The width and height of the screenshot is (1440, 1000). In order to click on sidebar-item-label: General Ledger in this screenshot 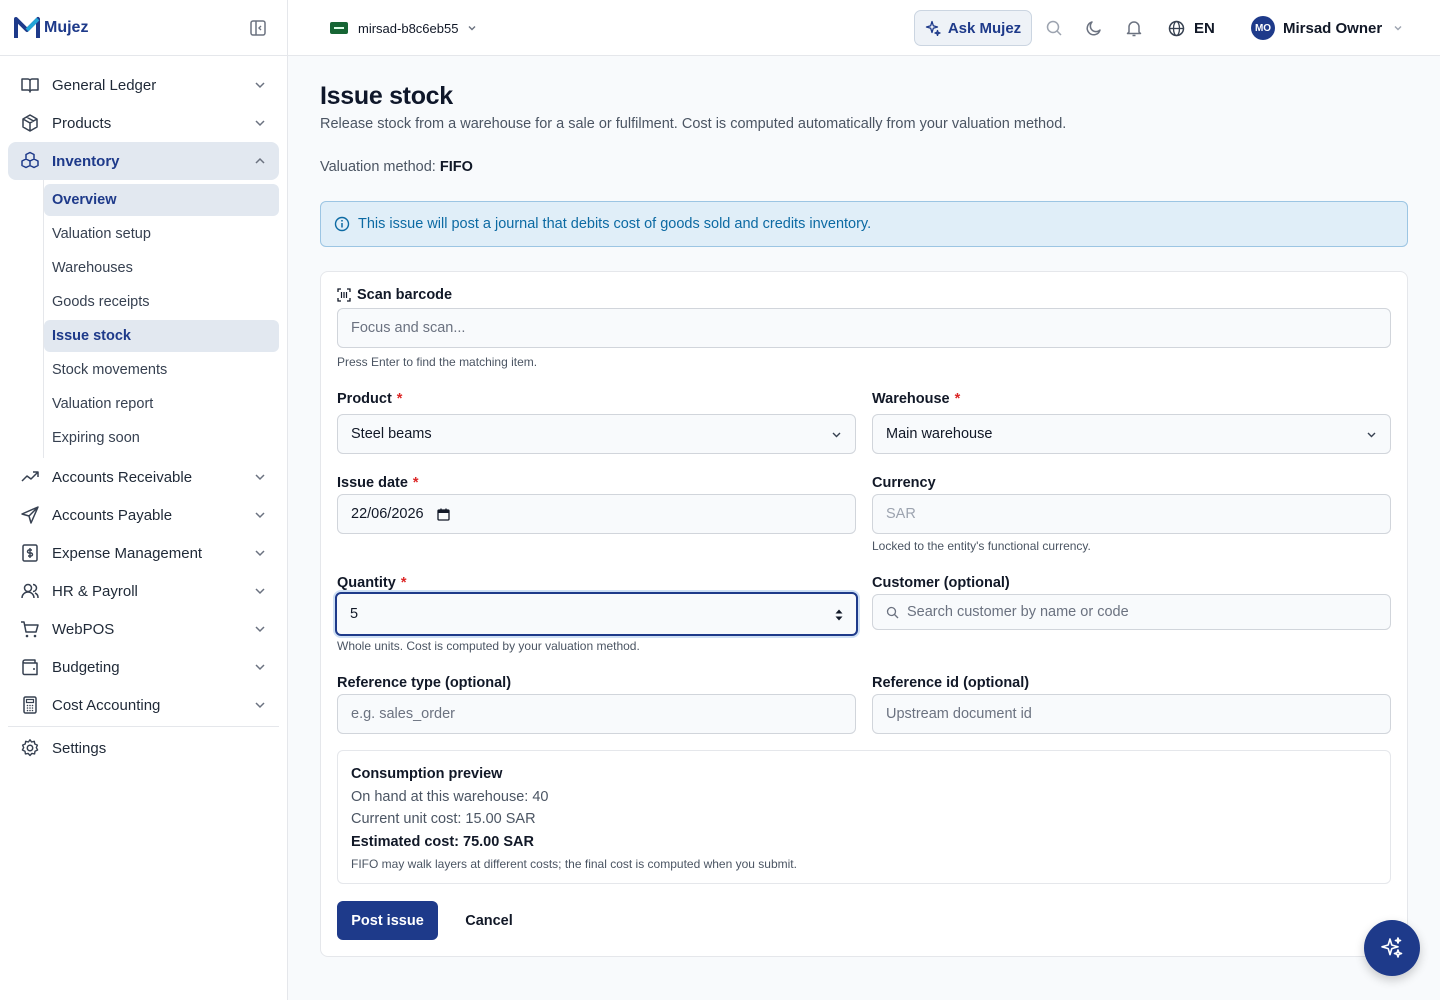, I will do `click(104, 85)`.